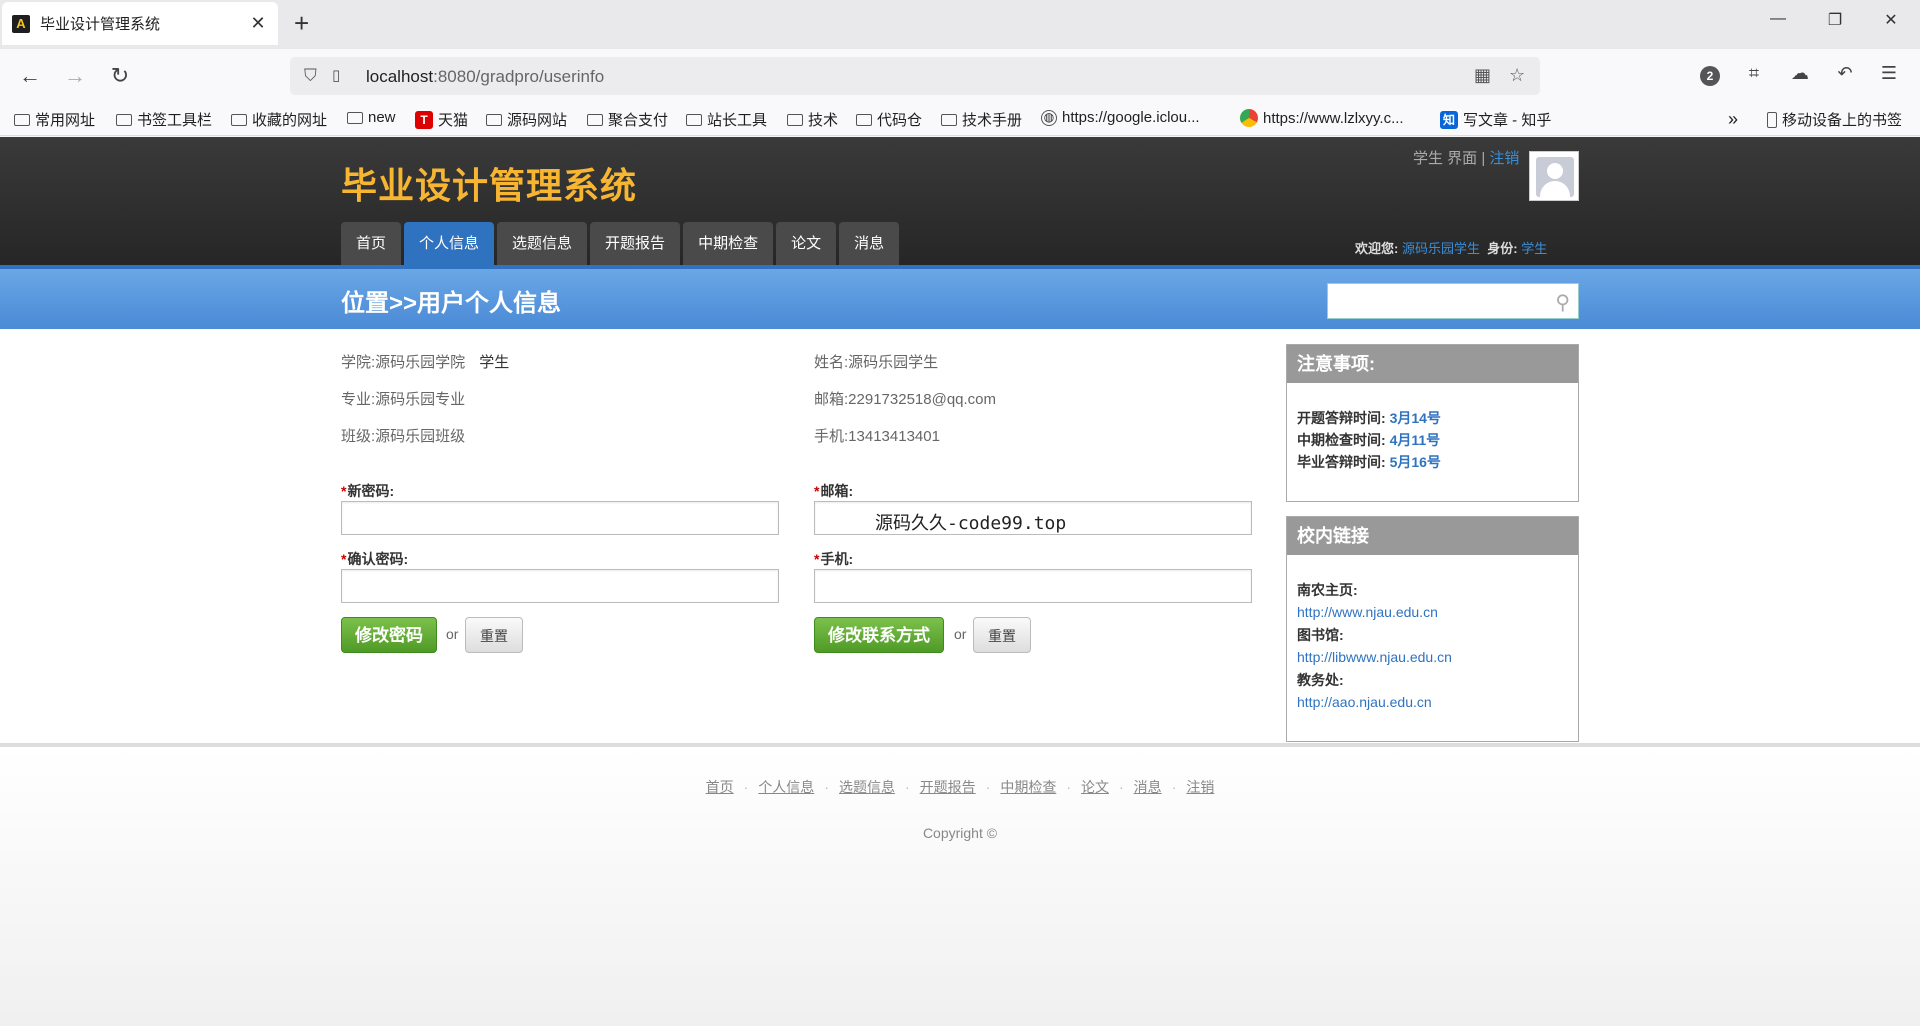 The height and width of the screenshot is (1026, 1920). Describe the element at coordinates (1327, 590) in the screenshot. I see `campus-link-label: 南农主页:` at that location.